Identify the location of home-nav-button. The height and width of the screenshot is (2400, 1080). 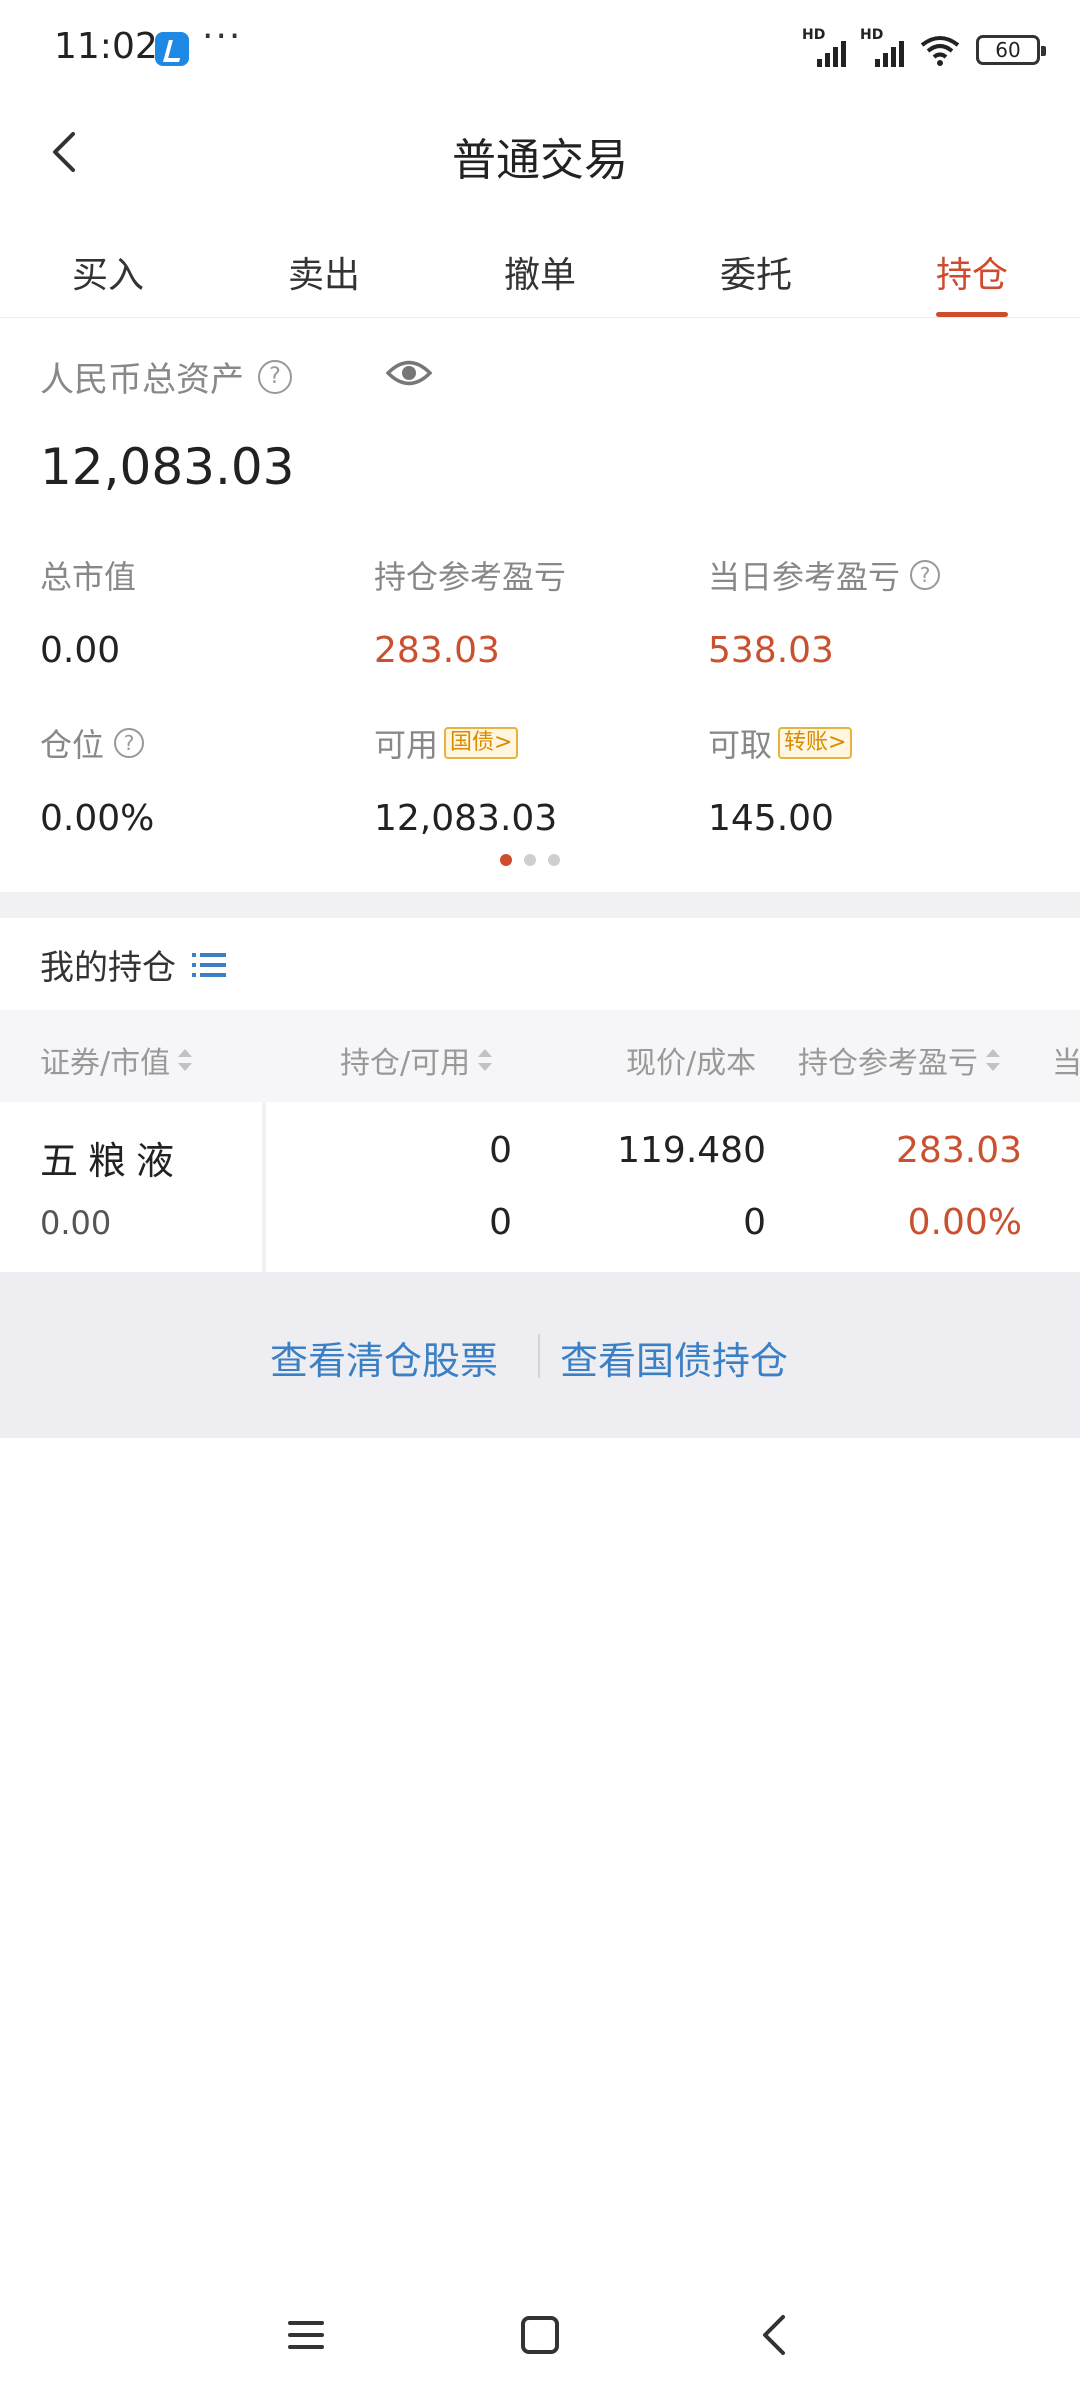
(540, 2335).